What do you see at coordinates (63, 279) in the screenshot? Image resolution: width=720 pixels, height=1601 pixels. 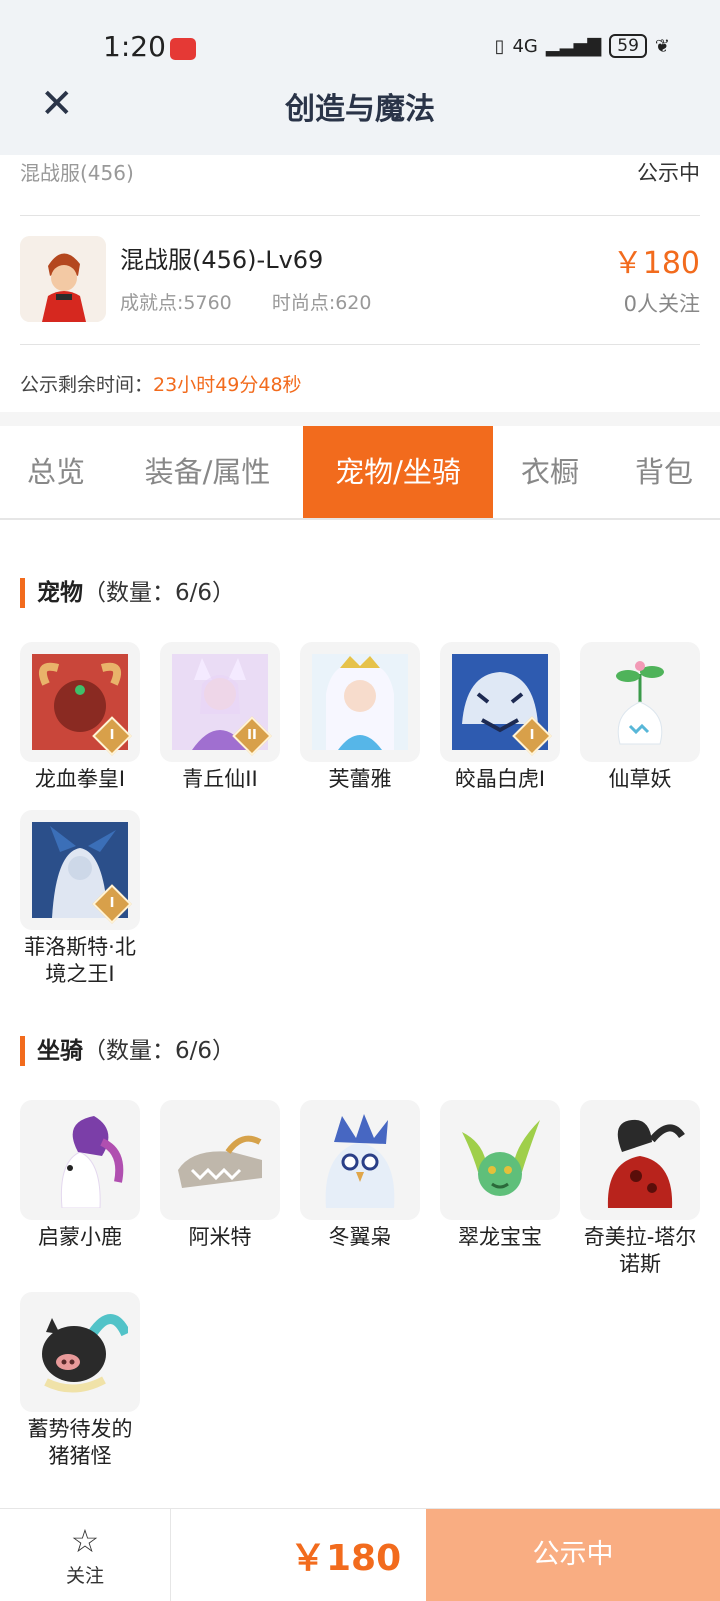 I see `character-avatar` at bounding box center [63, 279].